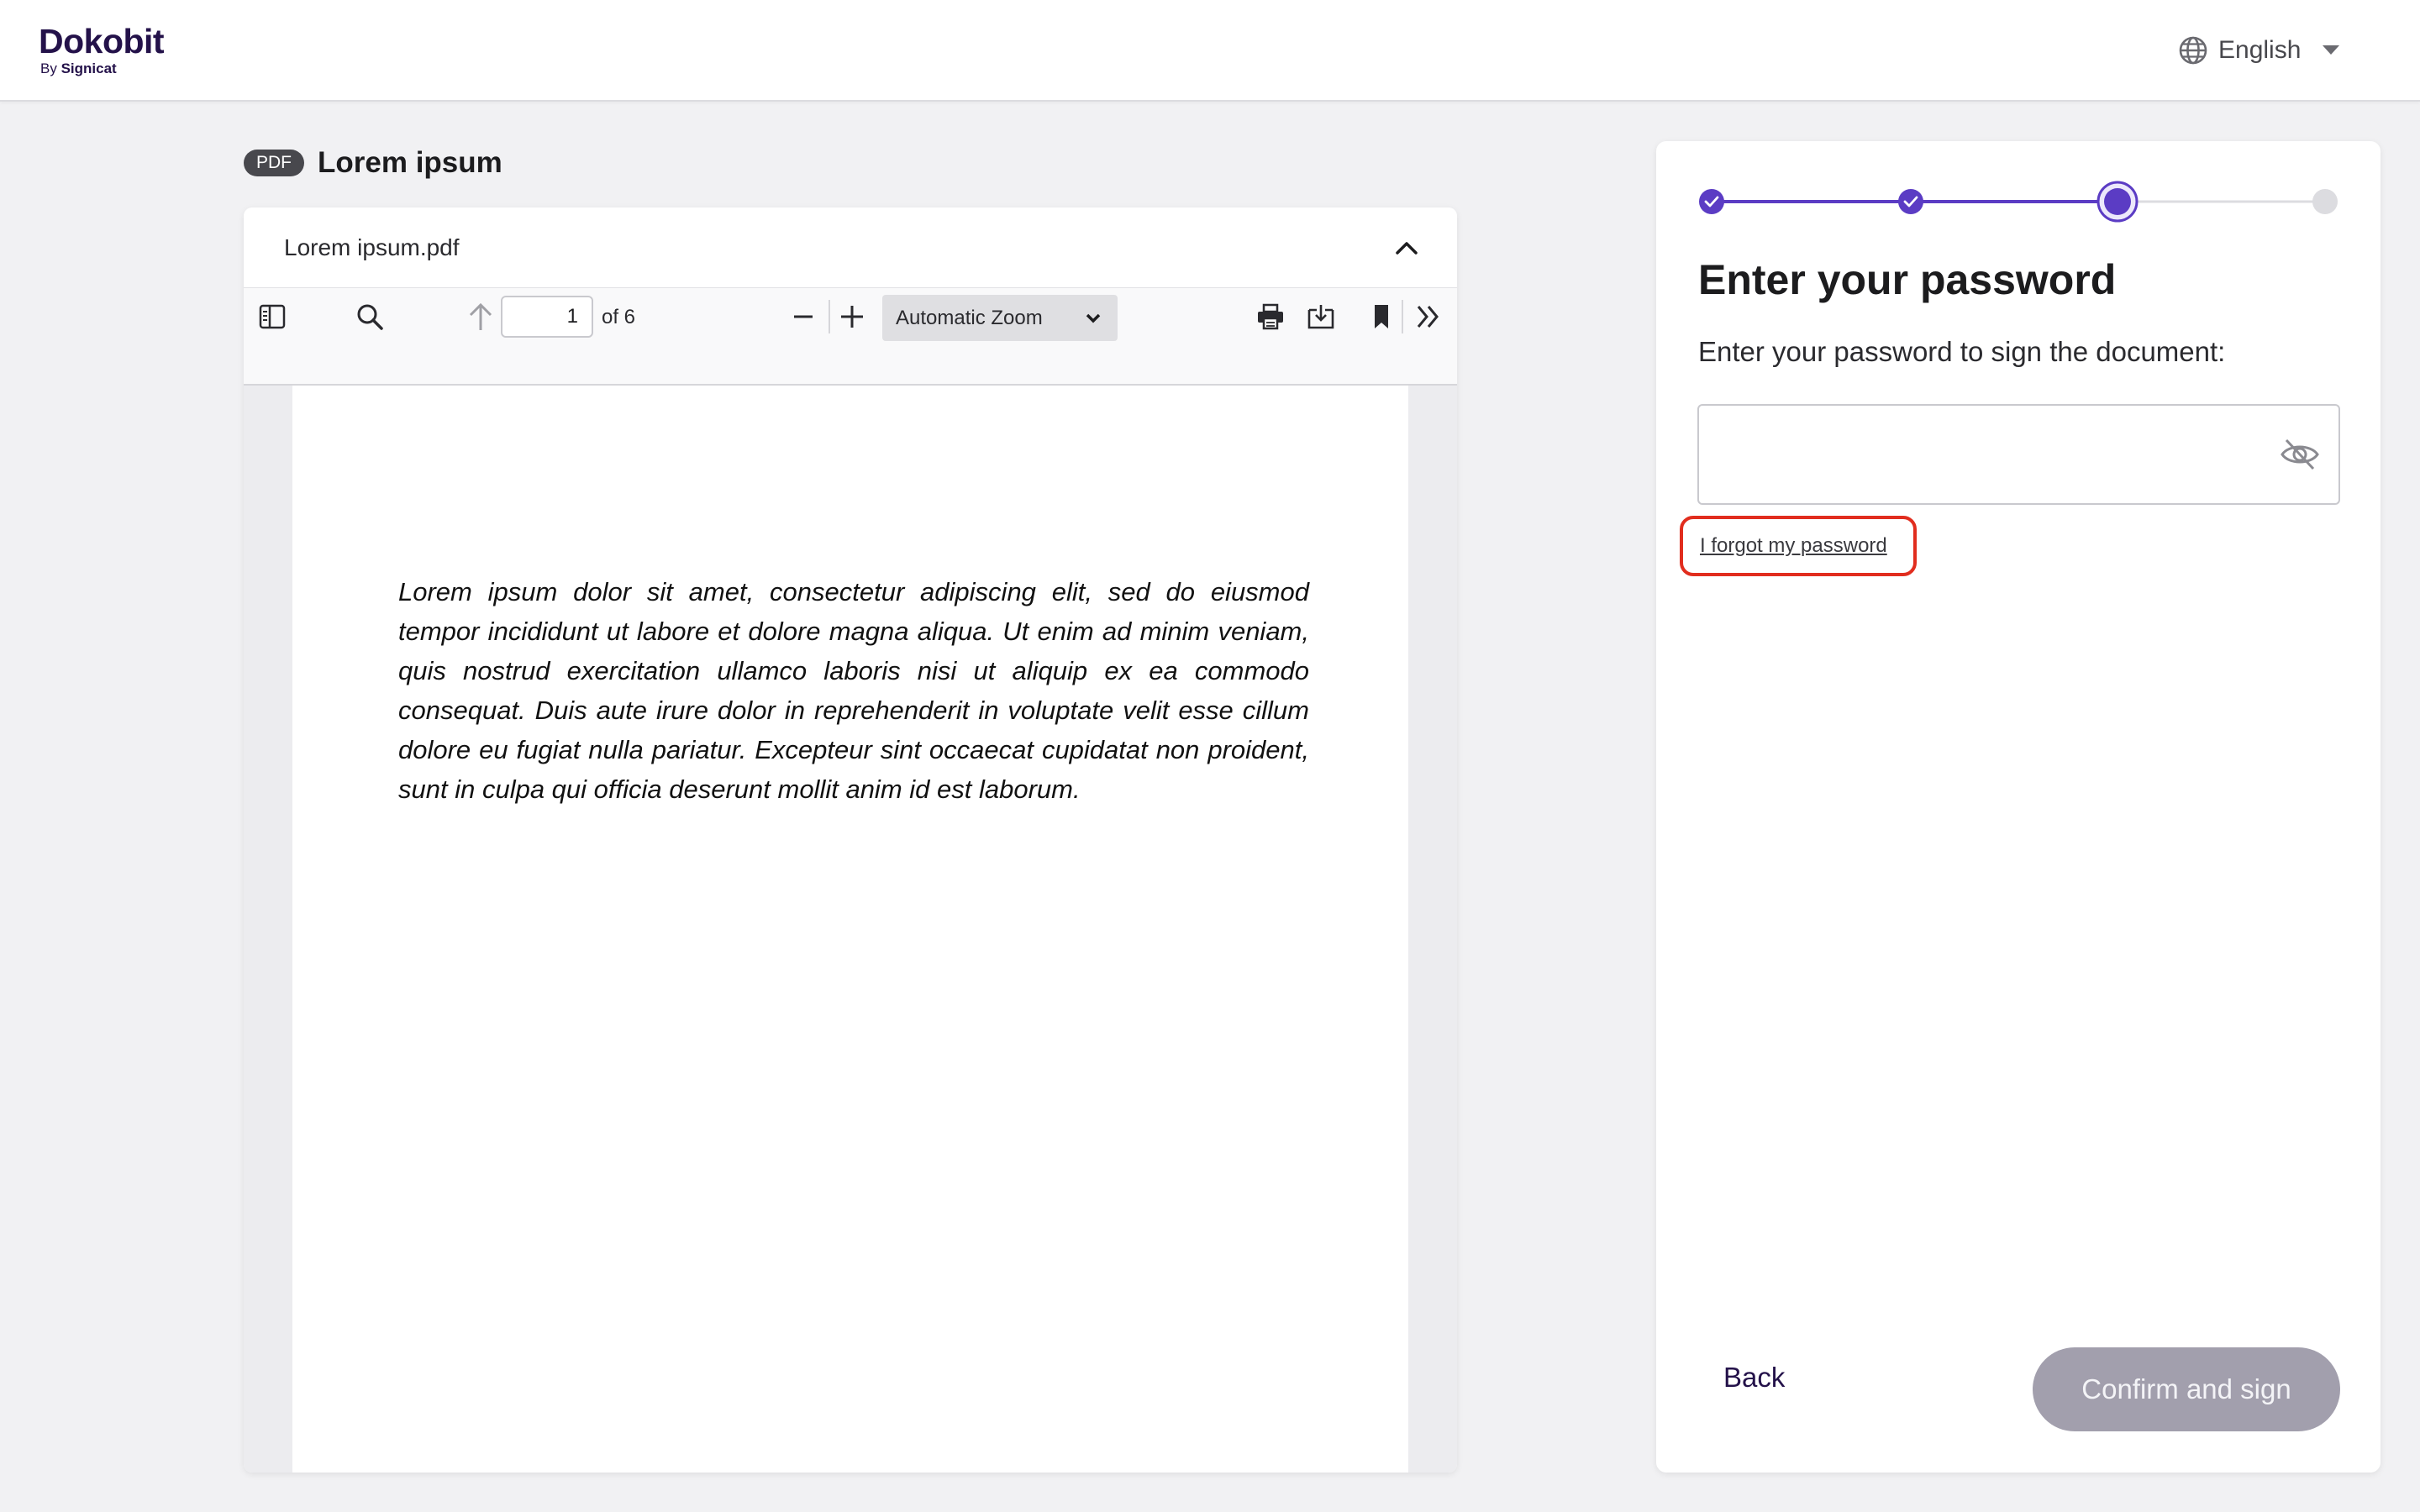  Describe the element at coordinates (2325, 201) in the screenshot. I see `step-4-pending` at that location.